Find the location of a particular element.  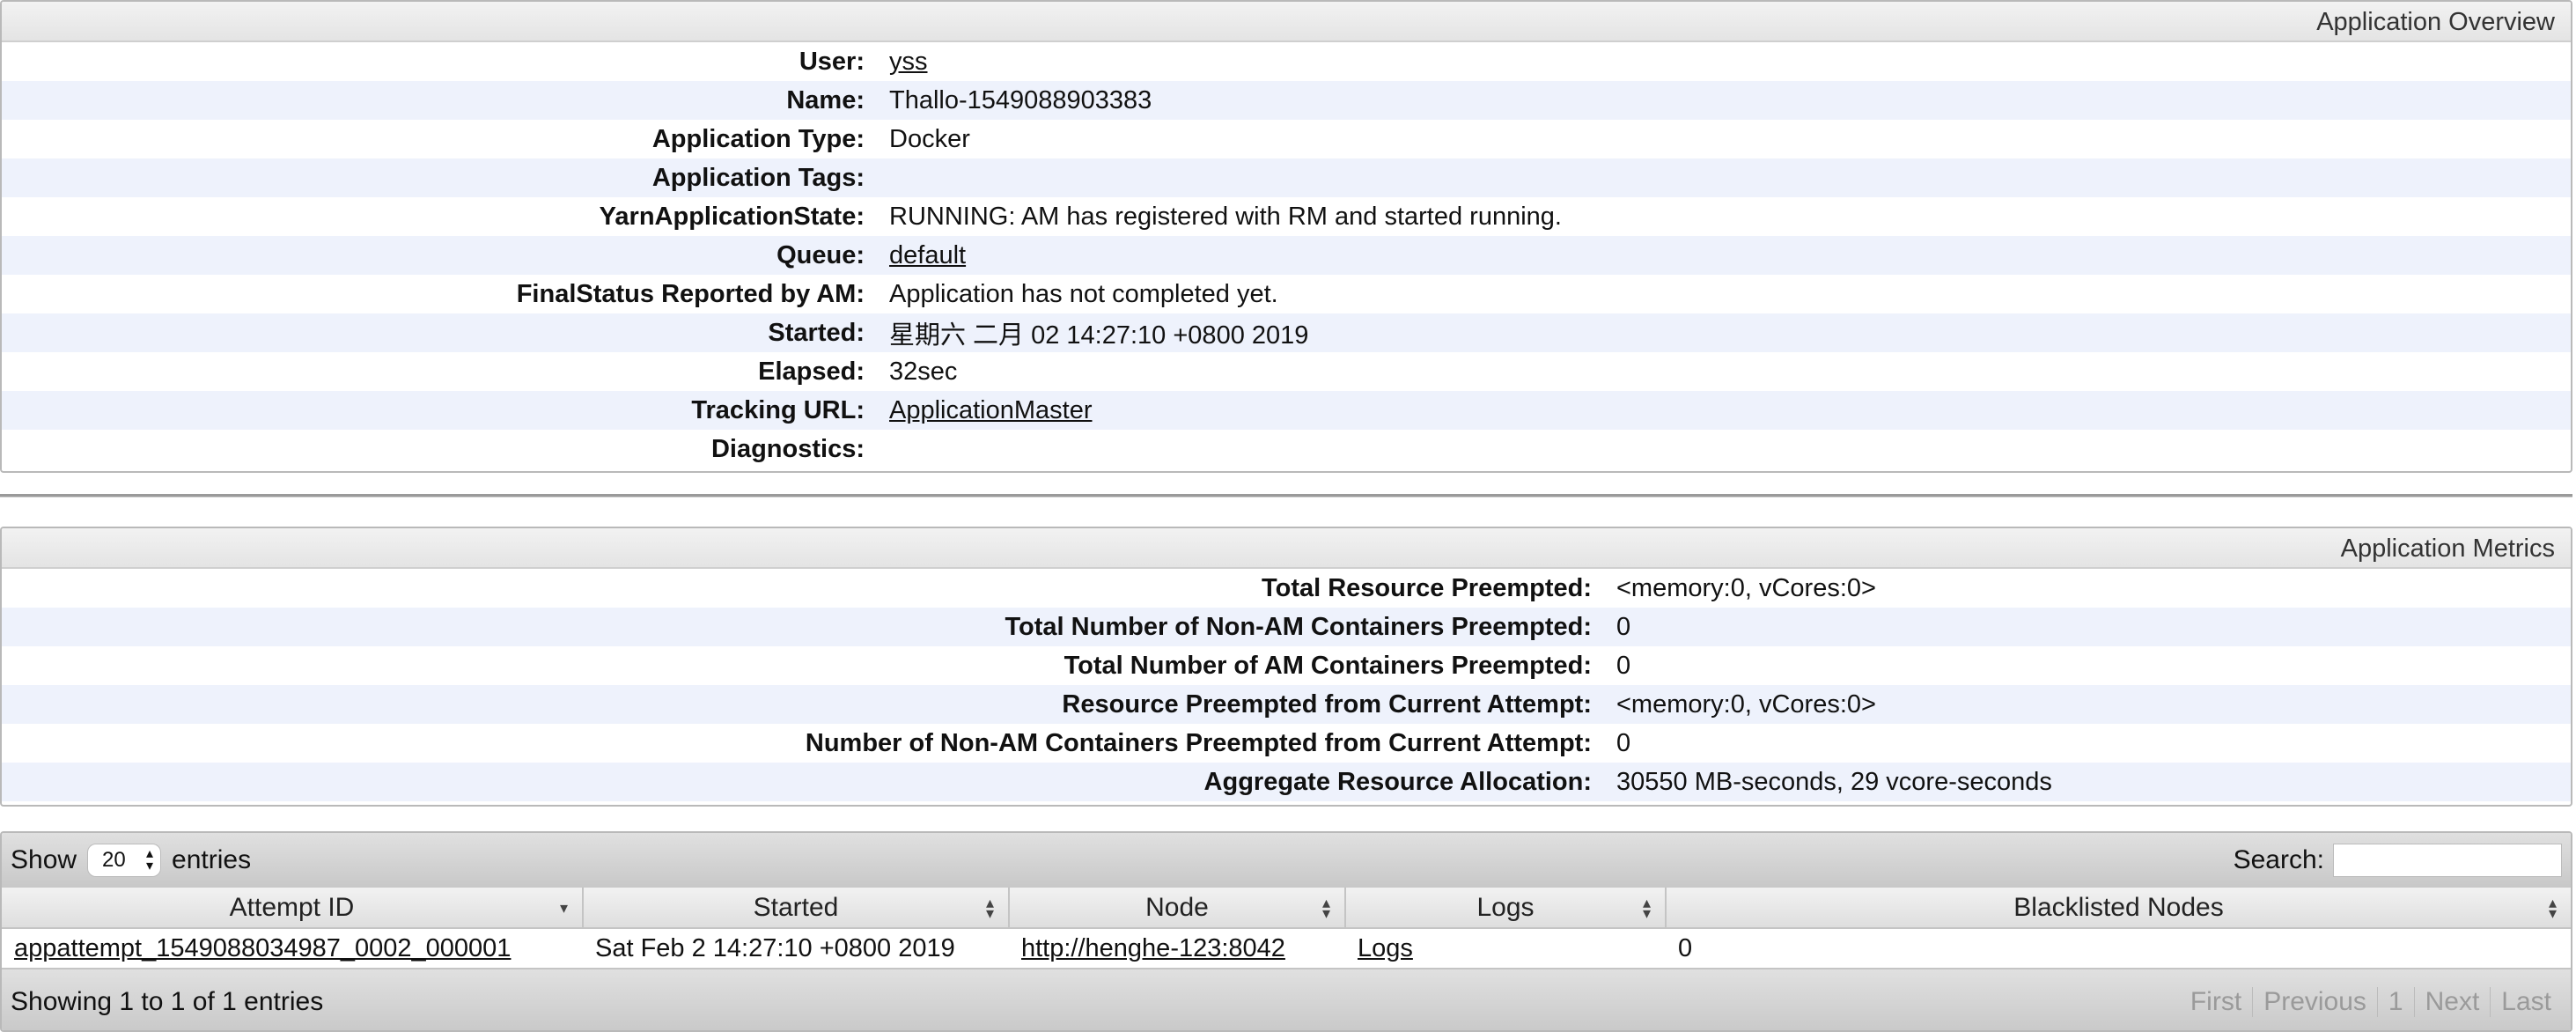

aggregate-allocation-label: Aggregate Resource Allocation: is located at coordinates (1398, 781).